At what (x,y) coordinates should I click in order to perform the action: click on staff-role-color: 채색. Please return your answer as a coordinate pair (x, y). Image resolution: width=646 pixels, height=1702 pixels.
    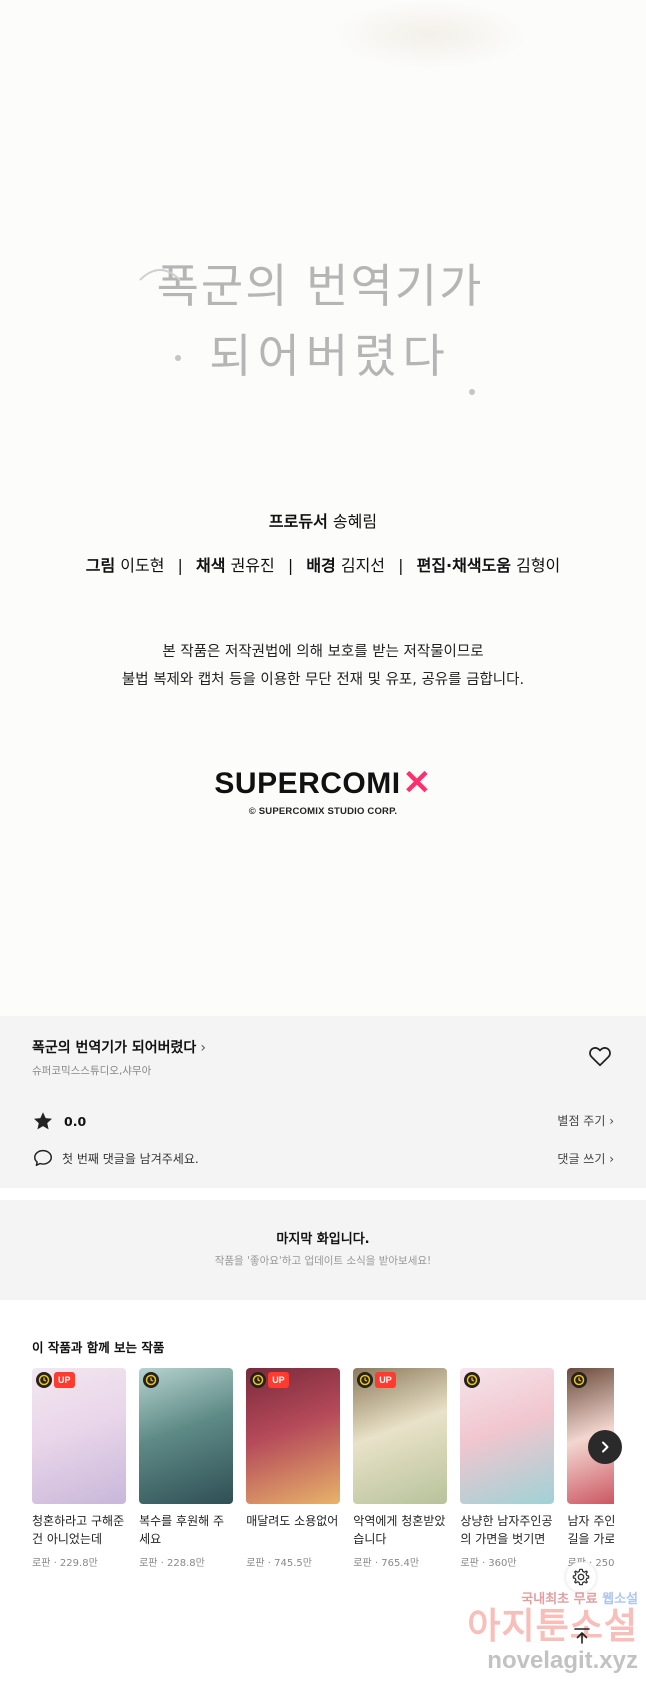
    Looking at the image, I should click on (211, 565).